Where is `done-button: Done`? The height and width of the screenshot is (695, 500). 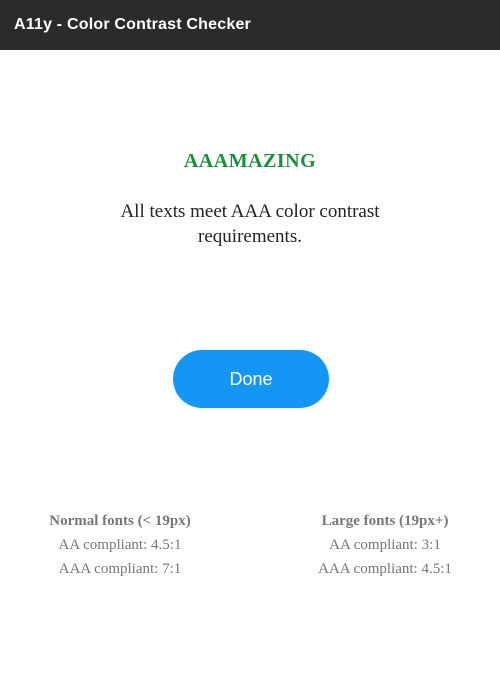 done-button: Done is located at coordinates (251, 379).